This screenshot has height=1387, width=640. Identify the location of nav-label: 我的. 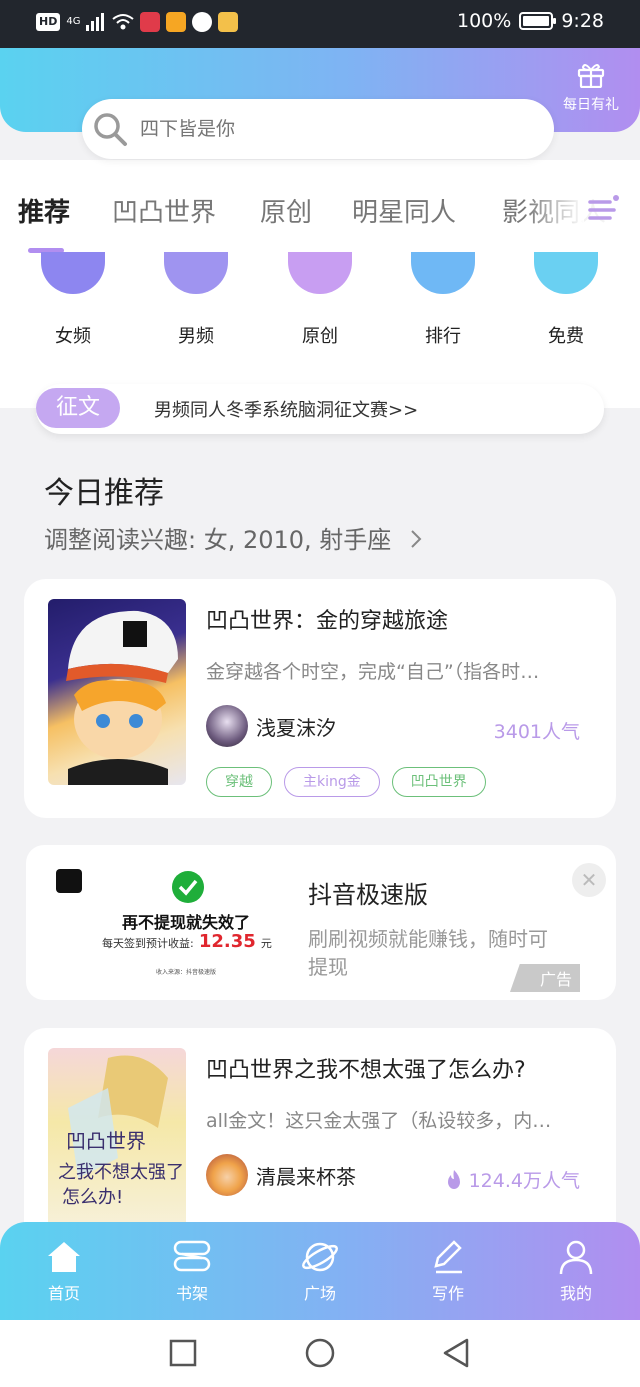
(575, 1293).